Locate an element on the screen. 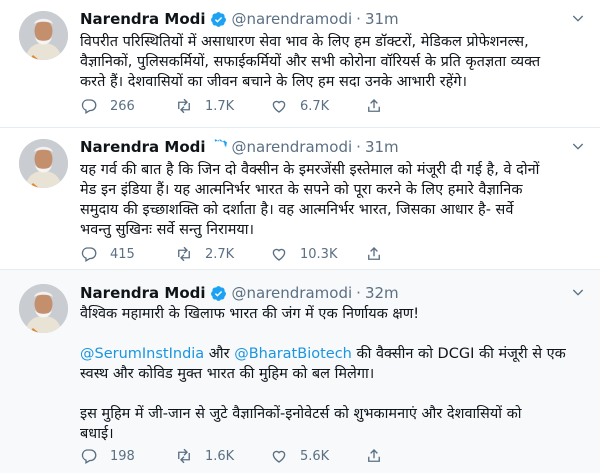 The image size is (600, 473). retweet-button: 1.6K is located at coordinates (222, 456).